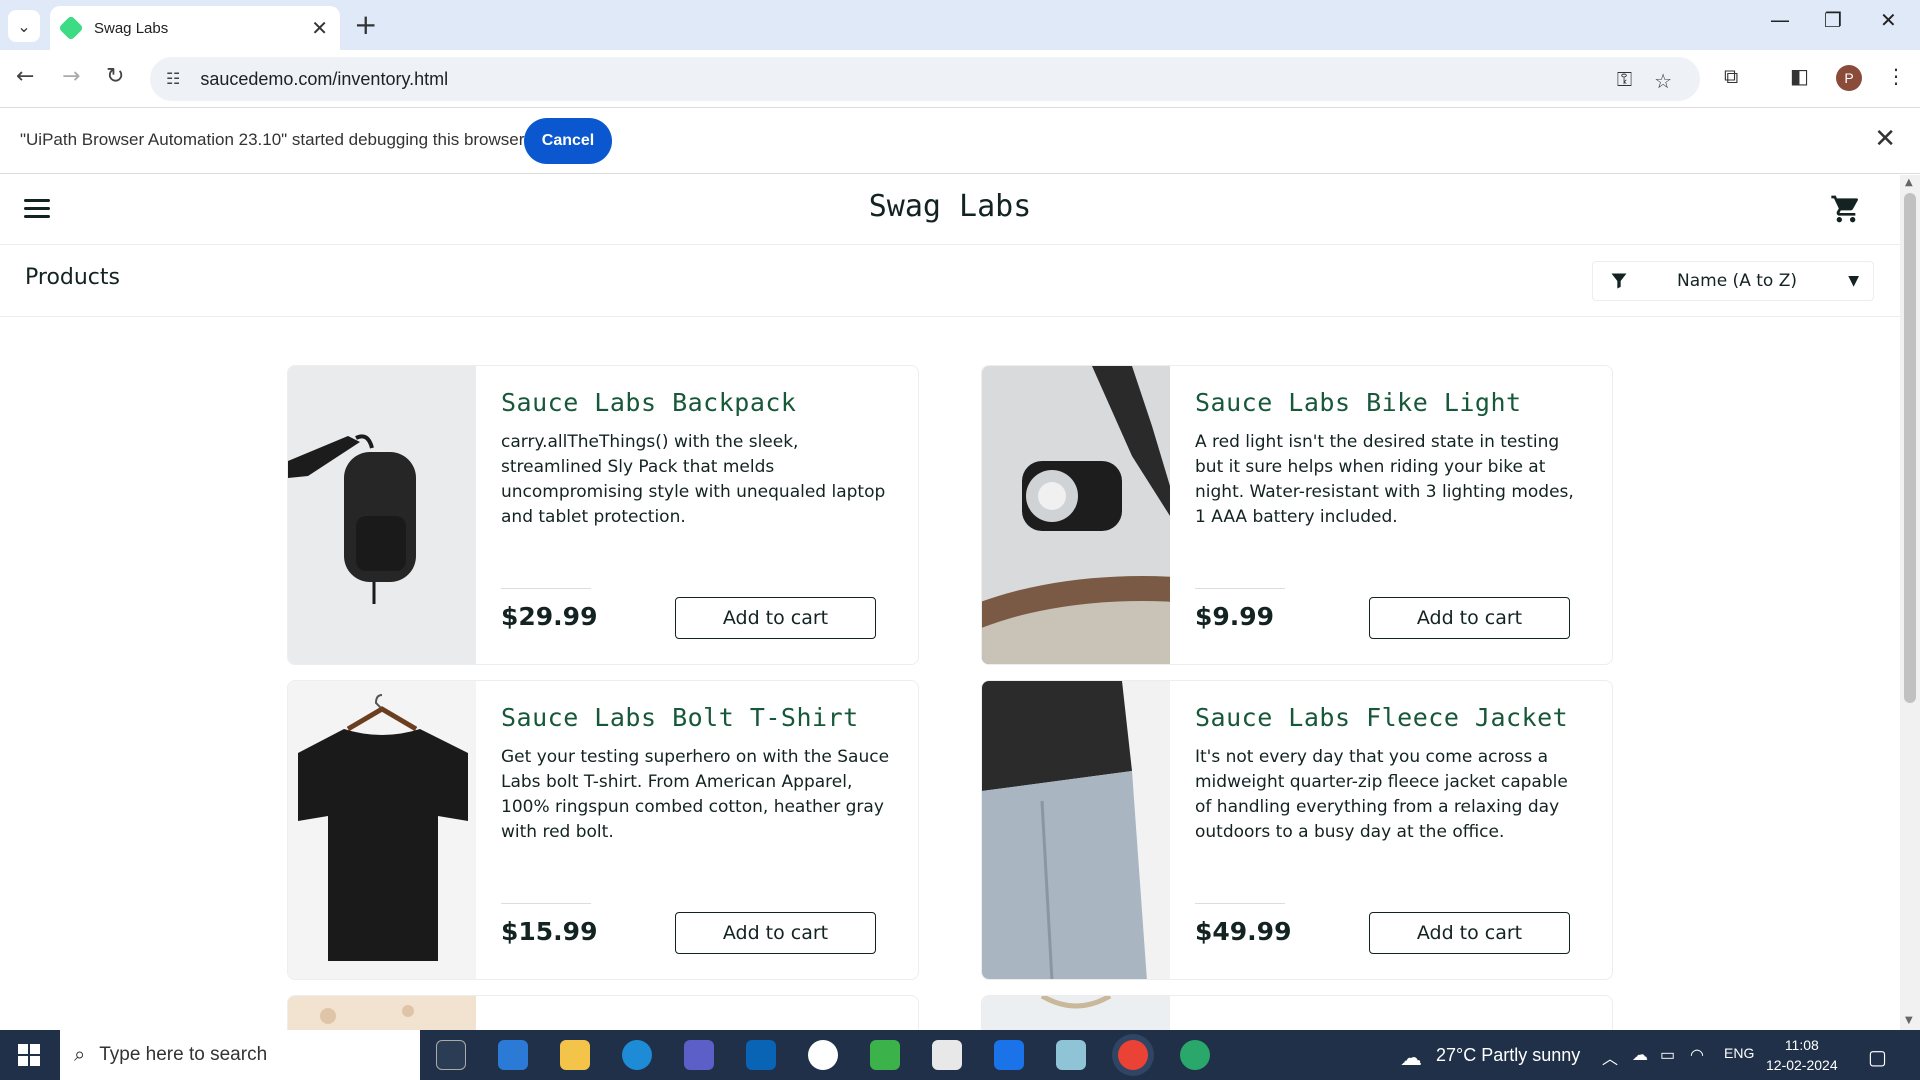 This screenshot has height=1080, width=1920. What do you see at coordinates (1801, 1045) in the screenshot?
I see `clock-time: 11:08` at bounding box center [1801, 1045].